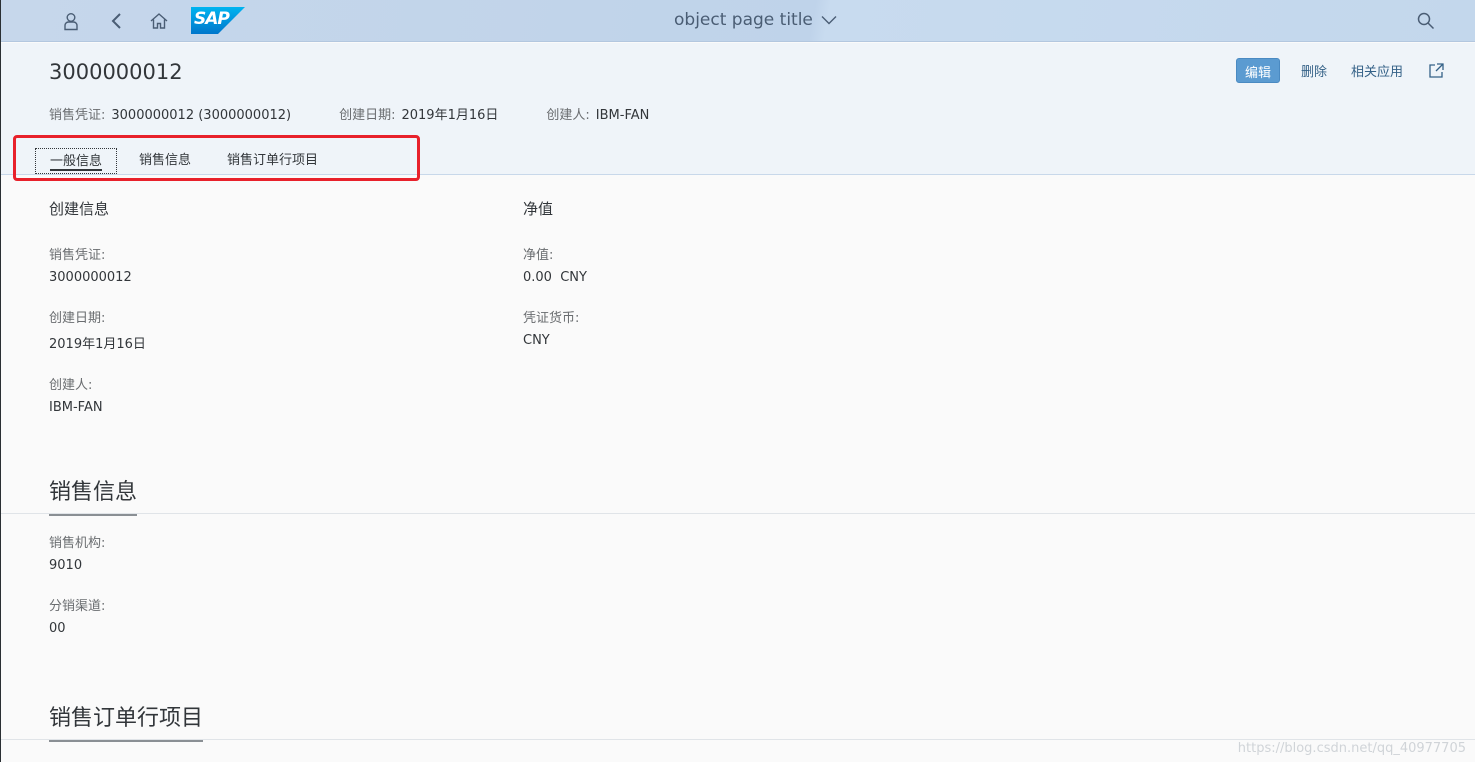 This screenshot has width=1475, height=762. What do you see at coordinates (90, 277) in the screenshot?
I see `field-value: 3000000012` at bounding box center [90, 277].